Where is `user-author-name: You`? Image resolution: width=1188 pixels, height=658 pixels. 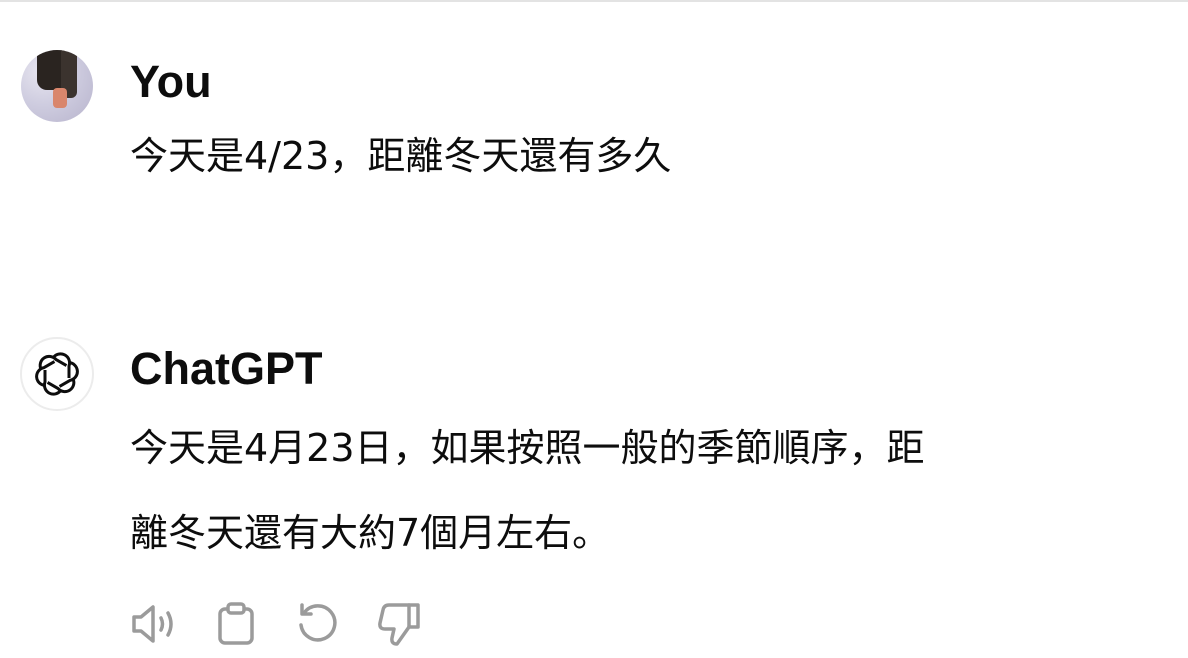
user-author-name: You is located at coordinates (171, 81).